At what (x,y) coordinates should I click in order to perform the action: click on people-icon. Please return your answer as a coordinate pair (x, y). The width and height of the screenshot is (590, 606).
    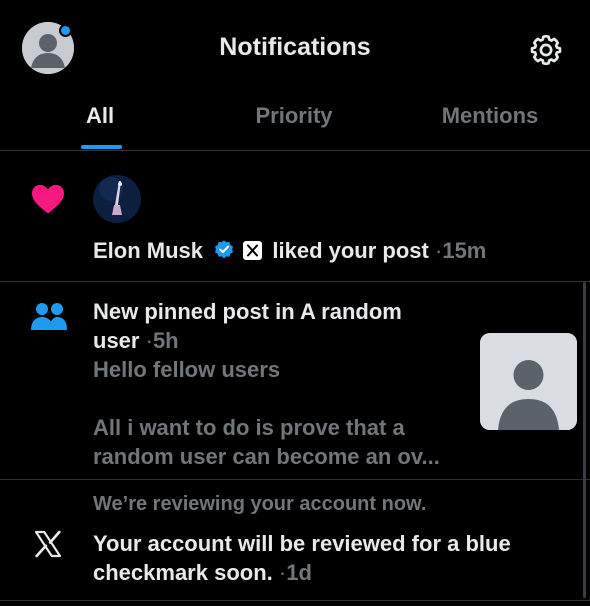
    Looking at the image, I should click on (49, 316).